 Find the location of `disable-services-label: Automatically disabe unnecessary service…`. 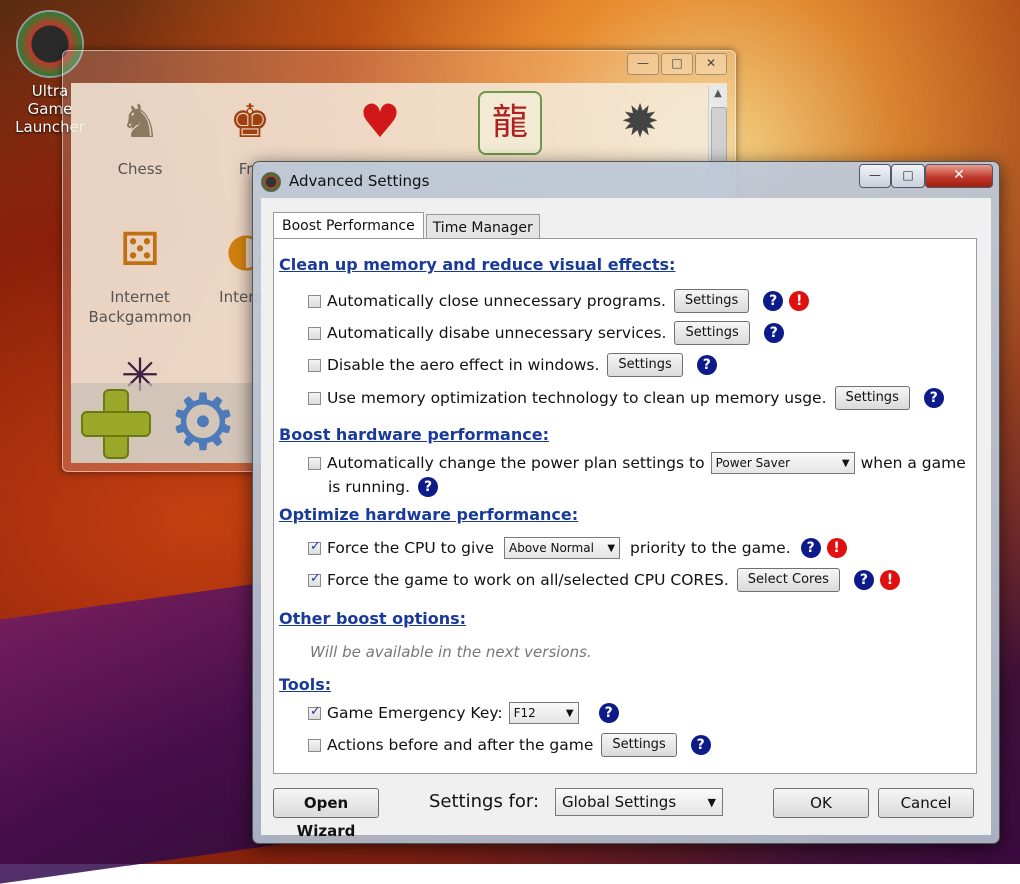

disable-services-label: Automatically disabe unnecessary service… is located at coordinates (497, 333).